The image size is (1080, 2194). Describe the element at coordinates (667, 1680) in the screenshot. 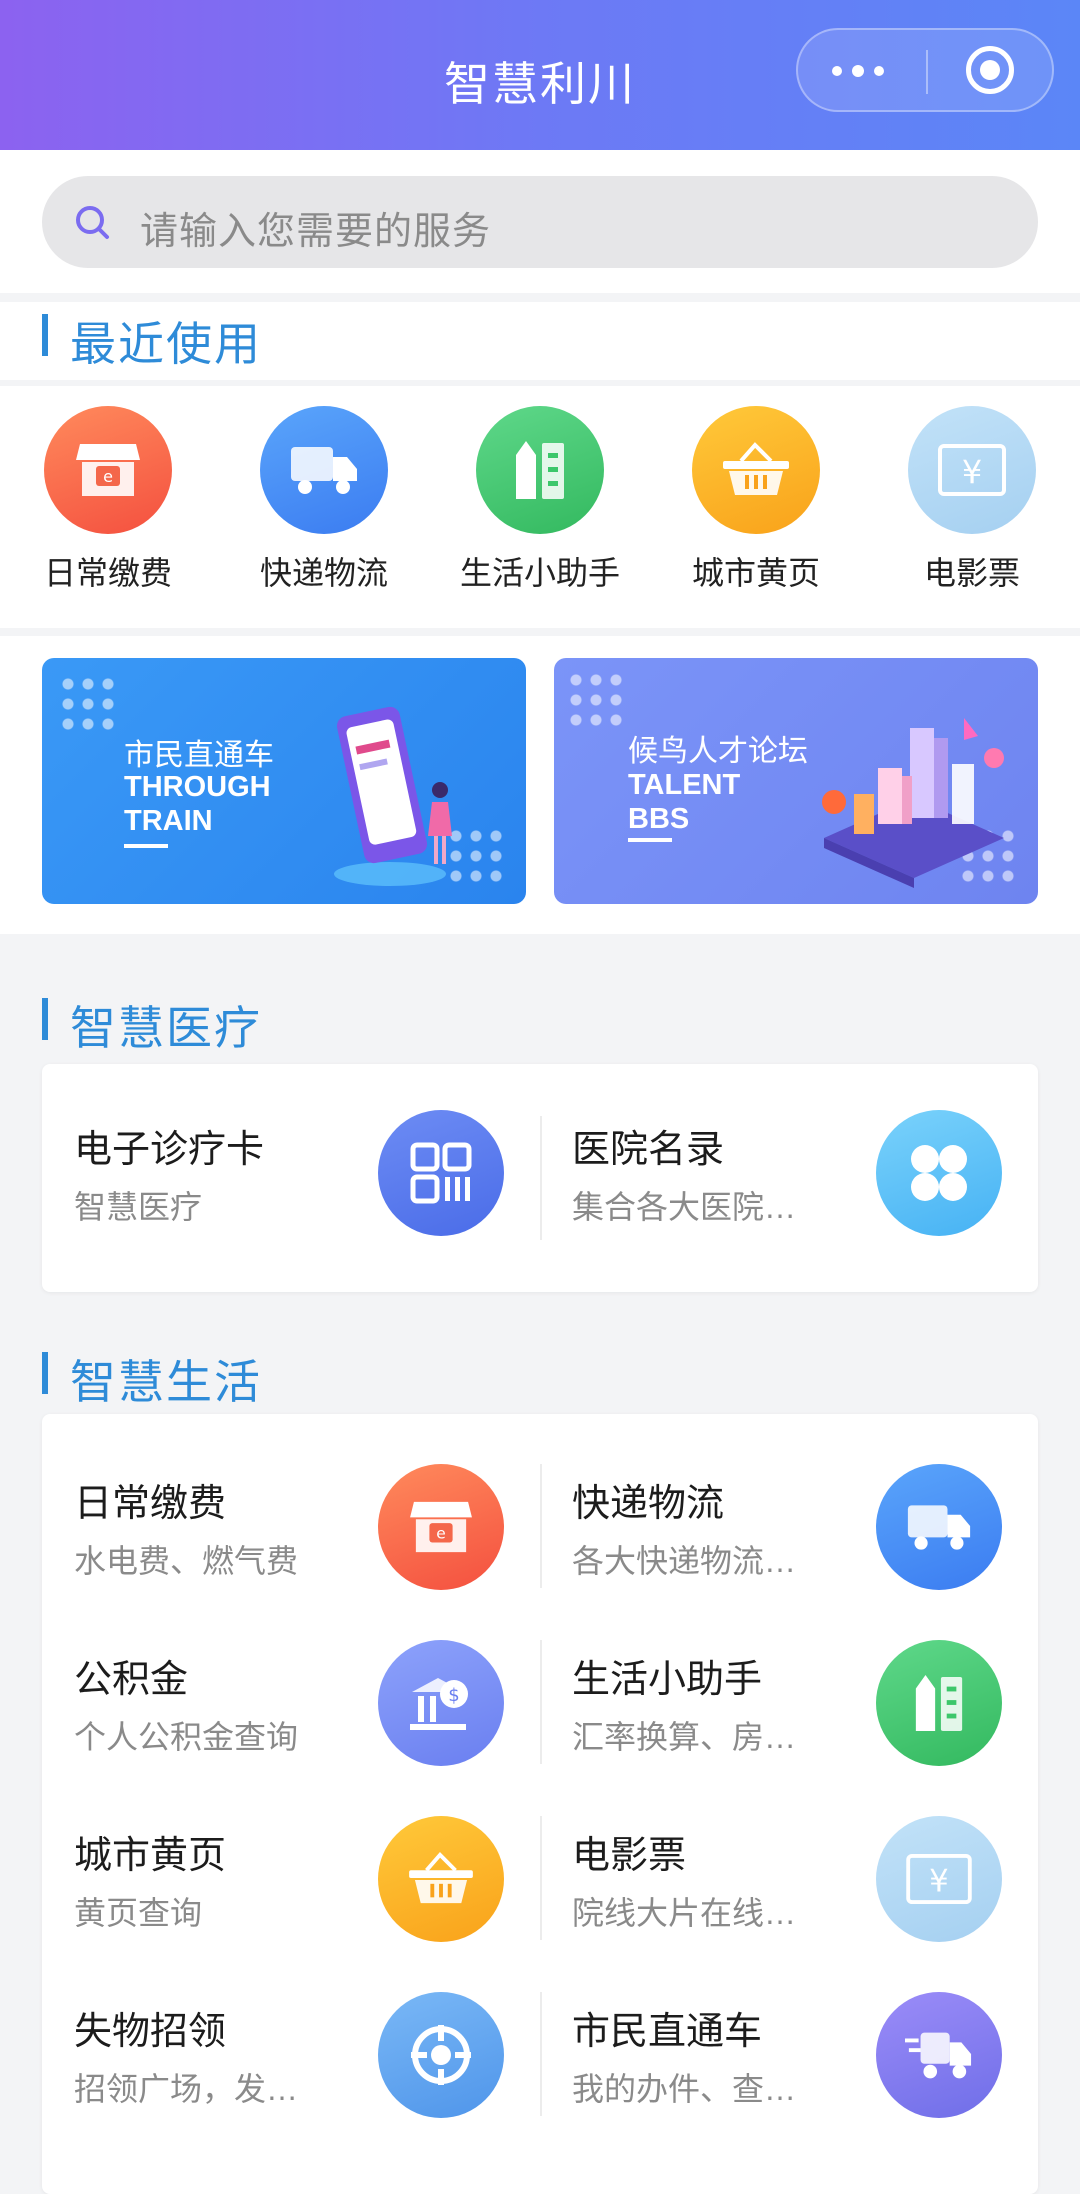

I see `item-title: 生活小助手` at that location.